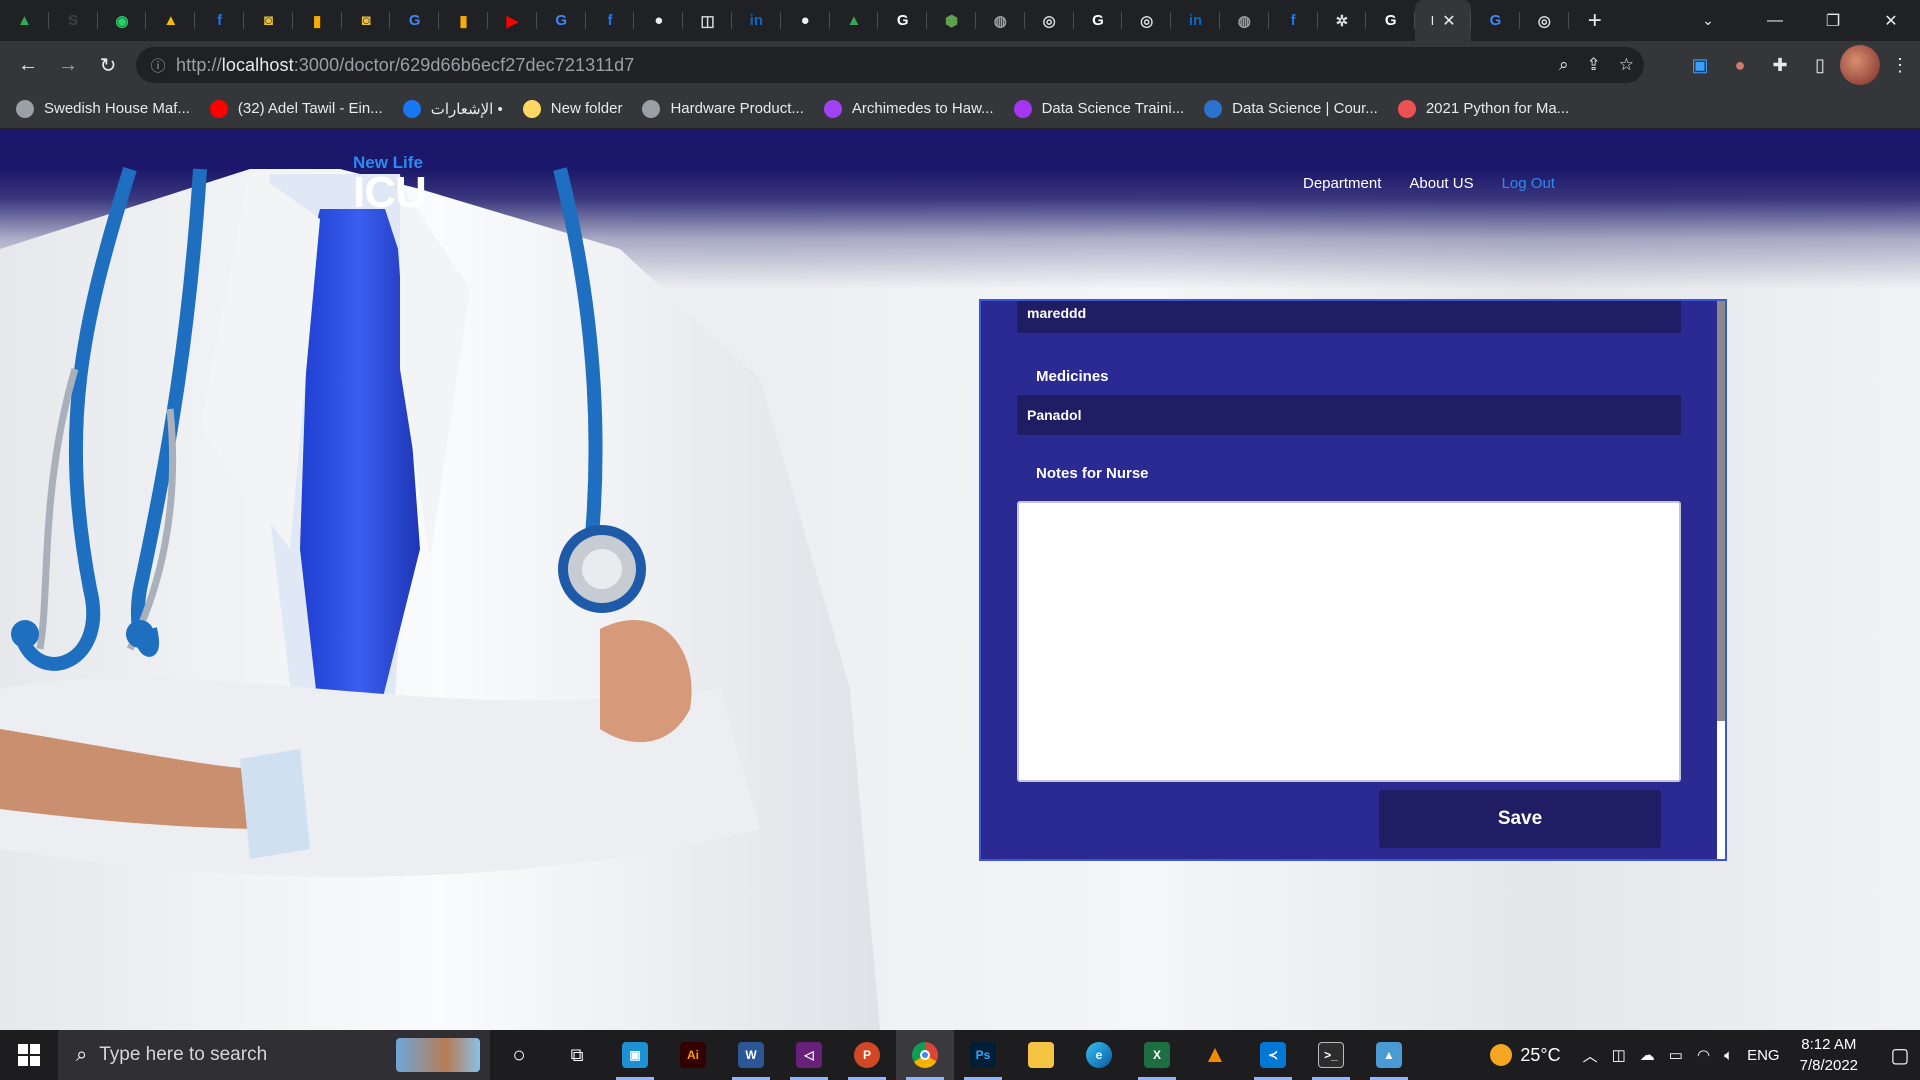  What do you see at coordinates (108, 65) in the screenshot?
I see `reload-icon: ↻` at bounding box center [108, 65].